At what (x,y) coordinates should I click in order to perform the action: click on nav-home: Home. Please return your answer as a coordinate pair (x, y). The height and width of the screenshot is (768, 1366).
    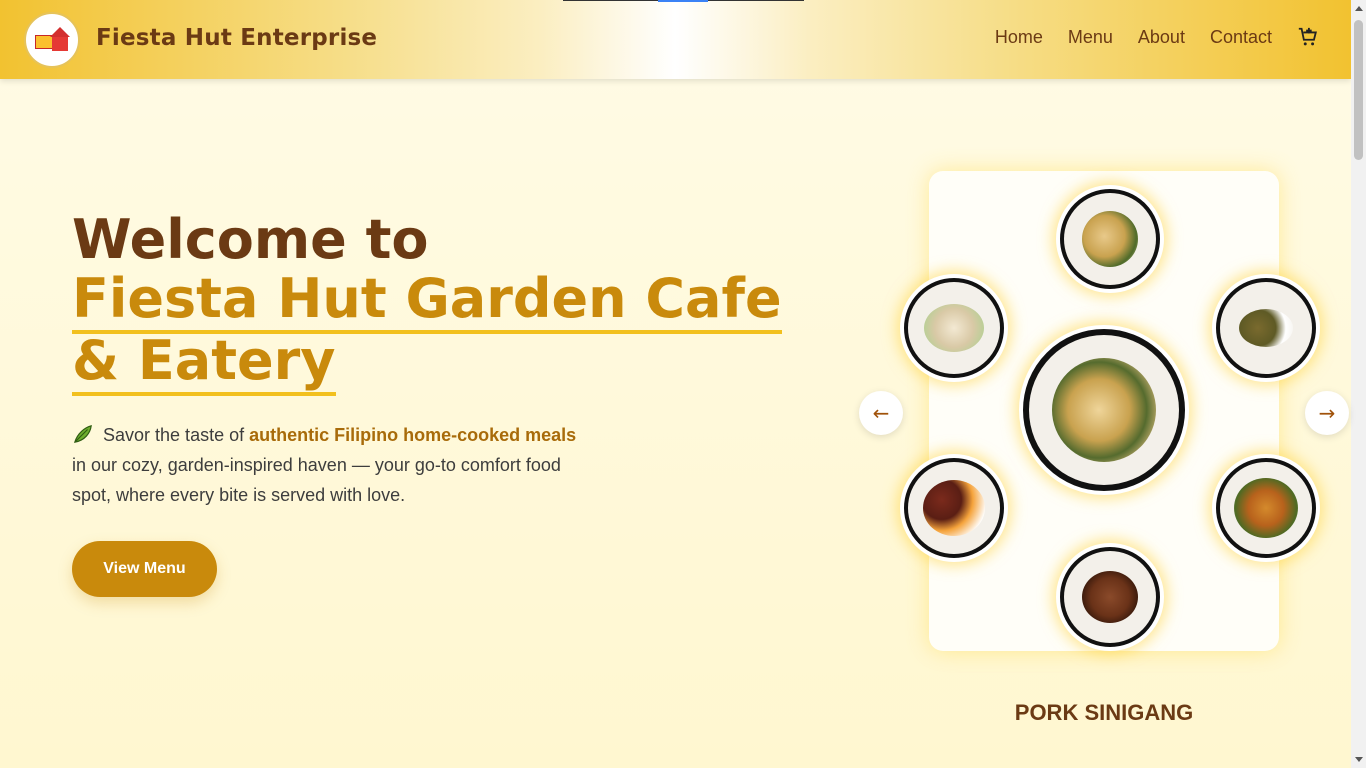
    Looking at the image, I should click on (1019, 37).